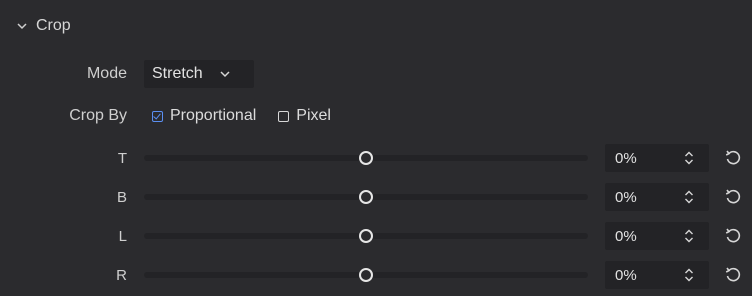 This screenshot has width=752, height=296. I want to click on slider-track-bottom, so click(366, 197).